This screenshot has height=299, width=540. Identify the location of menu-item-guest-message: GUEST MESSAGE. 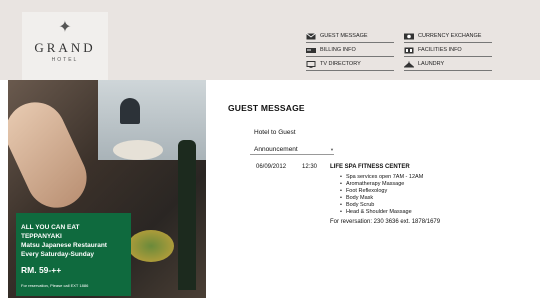
(350, 36).